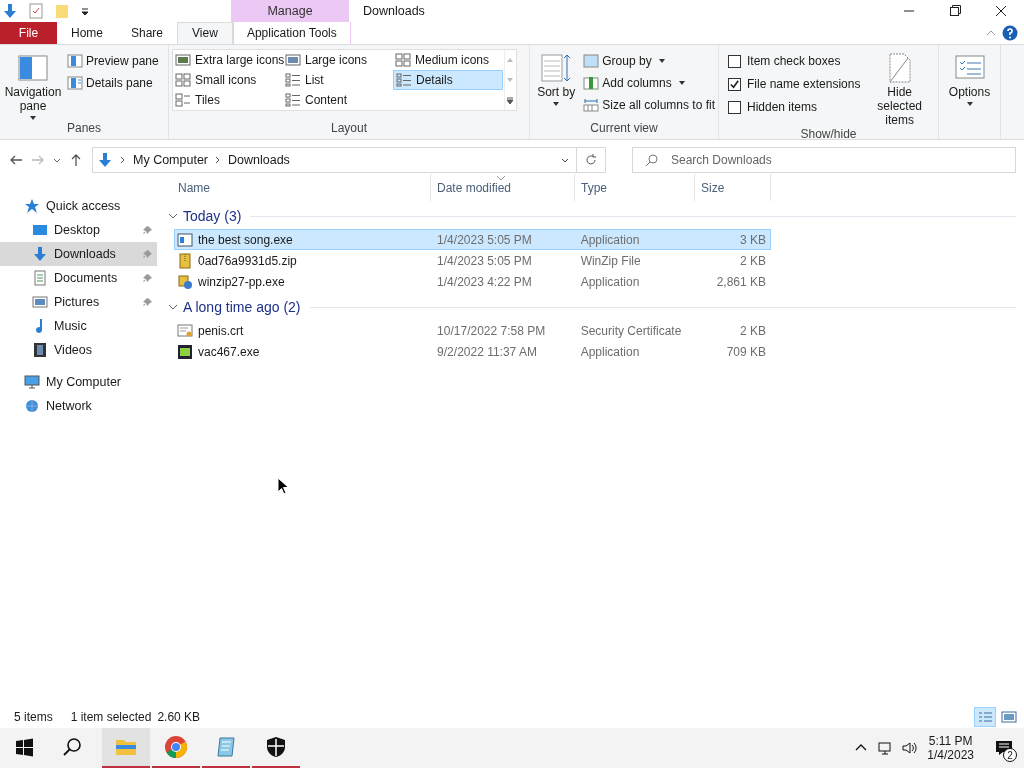 This screenshot has width=1024, height=768. I want to click on browser-icon, so click(176, 747).